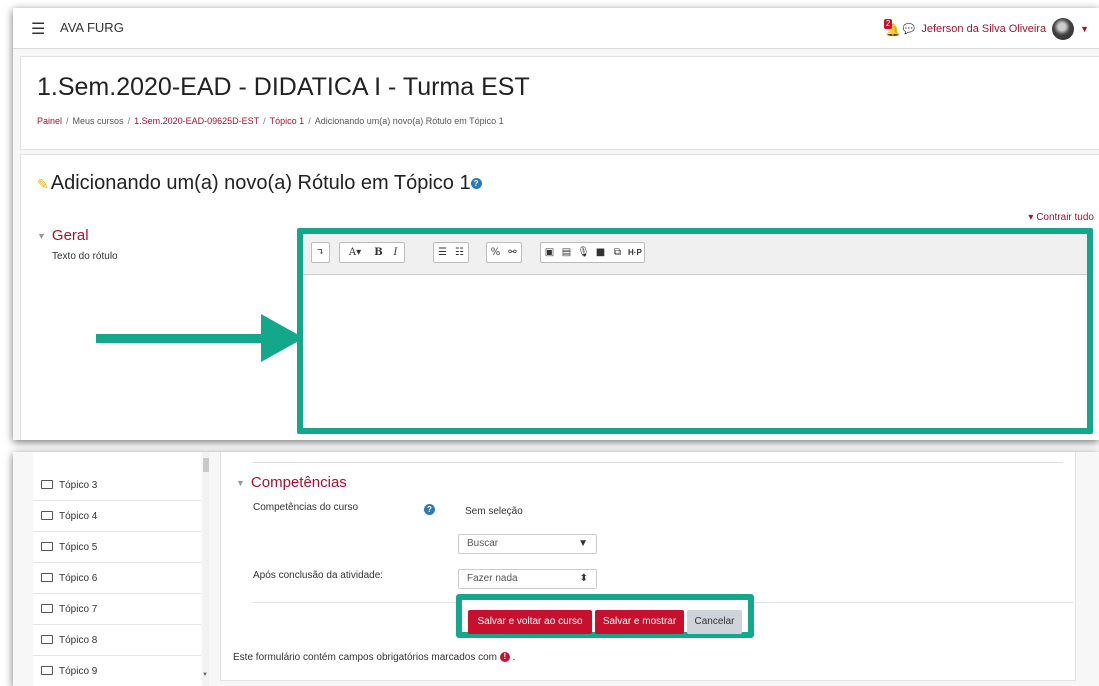  I want to click on toolbar-group-expand: ↴, so click(320, 252).